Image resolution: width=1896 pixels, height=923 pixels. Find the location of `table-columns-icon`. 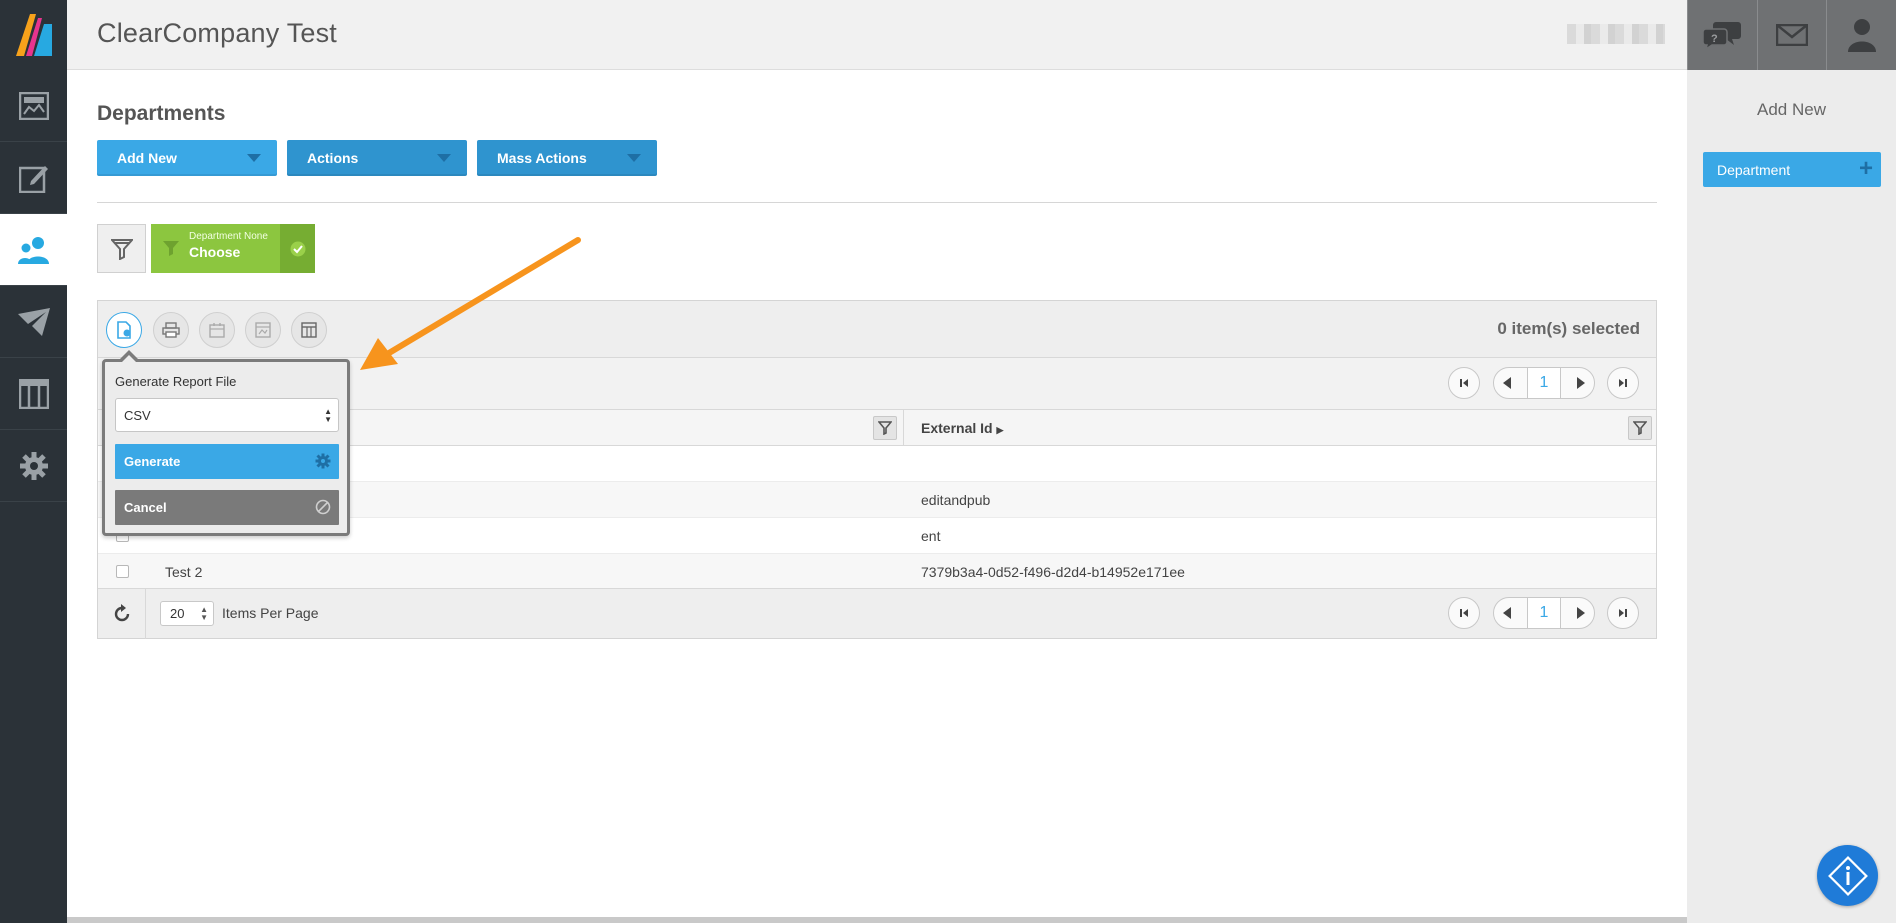

table-columns-icon is located at coordinates (309, 330).